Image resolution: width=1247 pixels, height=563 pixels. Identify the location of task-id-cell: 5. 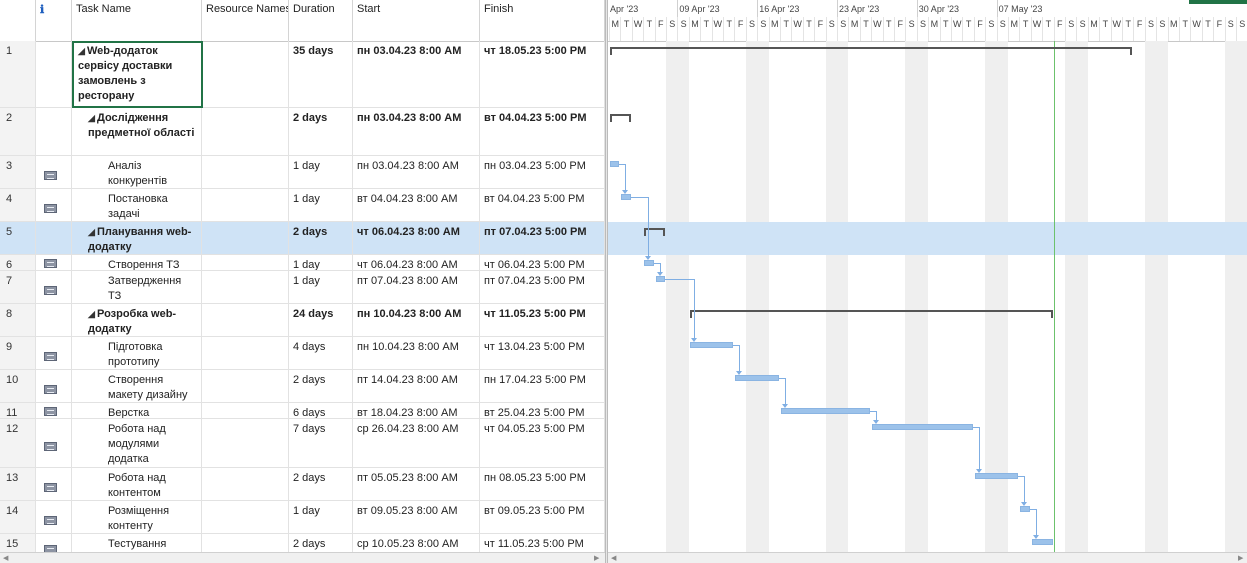
(18, 238).